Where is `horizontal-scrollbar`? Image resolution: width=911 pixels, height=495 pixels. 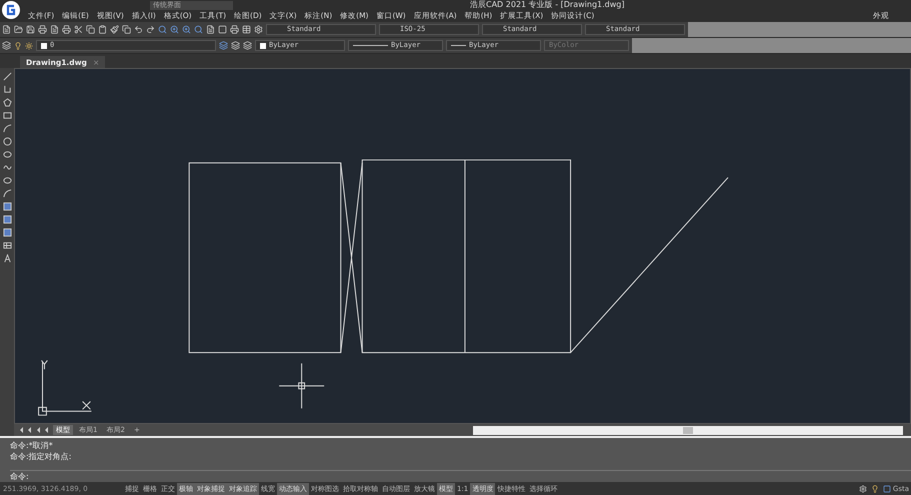
horizontal-scrollbar is located at coordinates (688, 430).